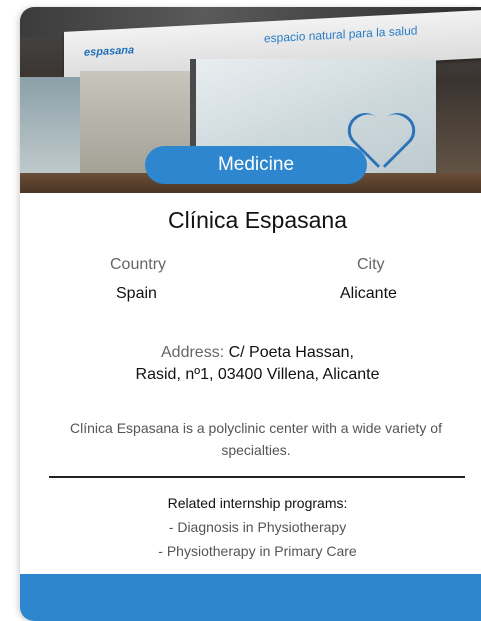  Describe the element at coordinates (250, 527) in the screenshot. I see `program-item-diagnosis: - Diagnosis in Physiotherapy` at that location.